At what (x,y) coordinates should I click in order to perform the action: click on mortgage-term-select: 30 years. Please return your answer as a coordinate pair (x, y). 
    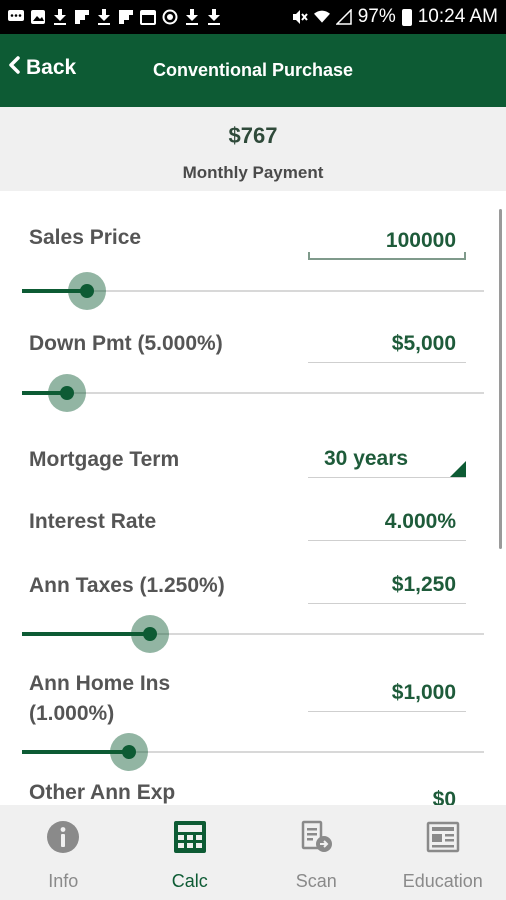
    Looking at the image, I should click on (387, 460).